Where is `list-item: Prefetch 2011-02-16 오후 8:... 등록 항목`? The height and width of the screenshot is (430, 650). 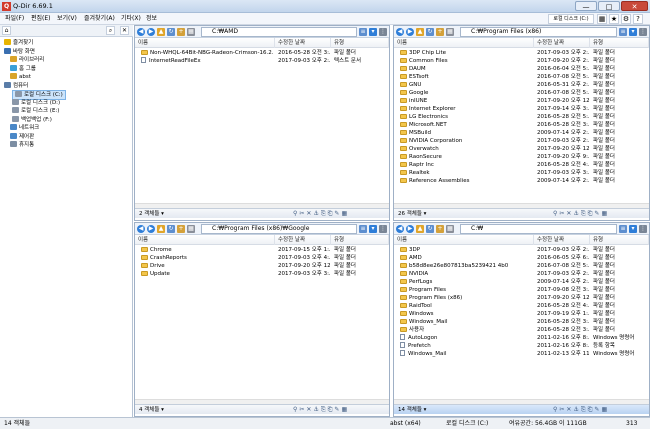
list-item: Prefetch 2011-02-16 오후 8:... 등록 항목 is located at coordinates (521, 346).